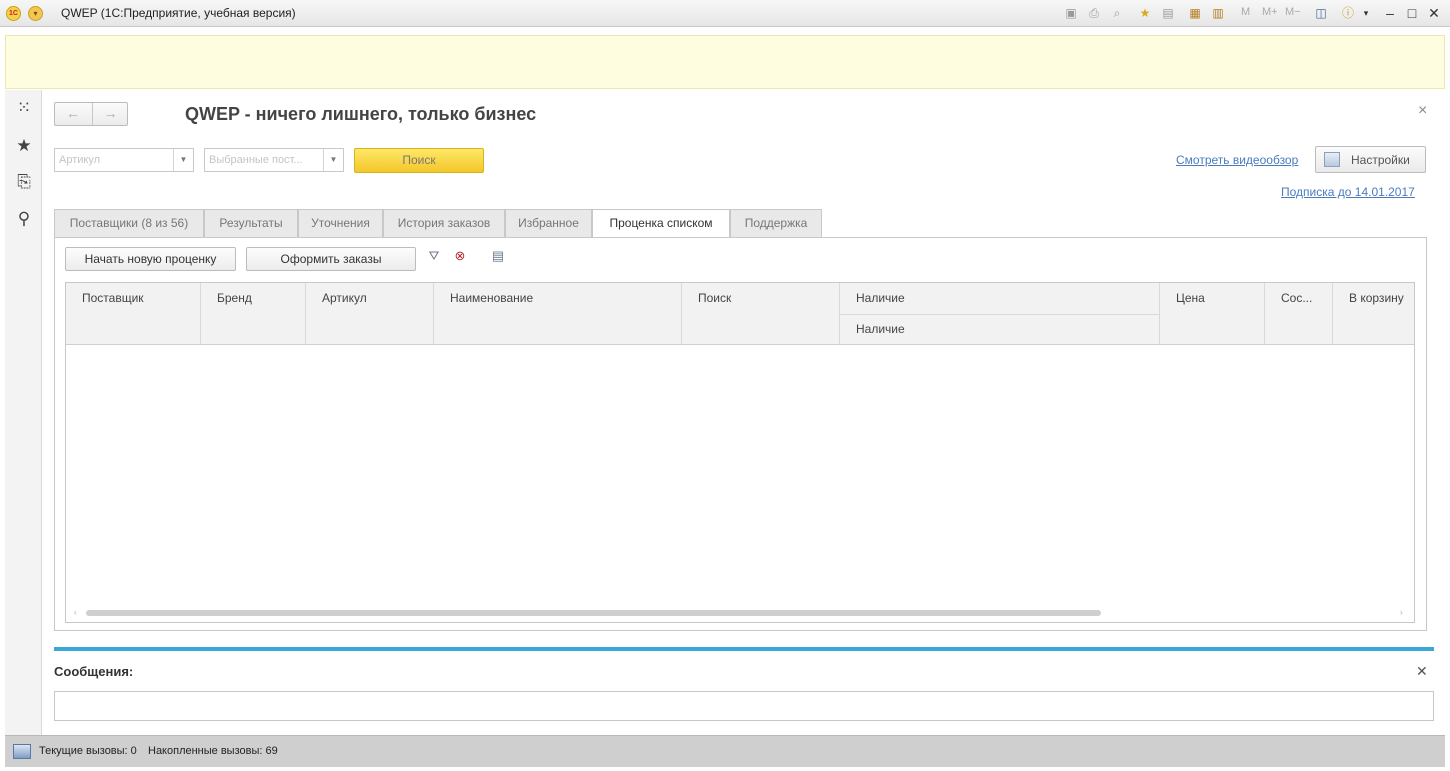 Image resolution: width=1450 pixels, height=771 pixels. What do you see at coordinates (761, 313) in the screenshot?
I see `column-search: Поиск` at bounding box center [761, 313].